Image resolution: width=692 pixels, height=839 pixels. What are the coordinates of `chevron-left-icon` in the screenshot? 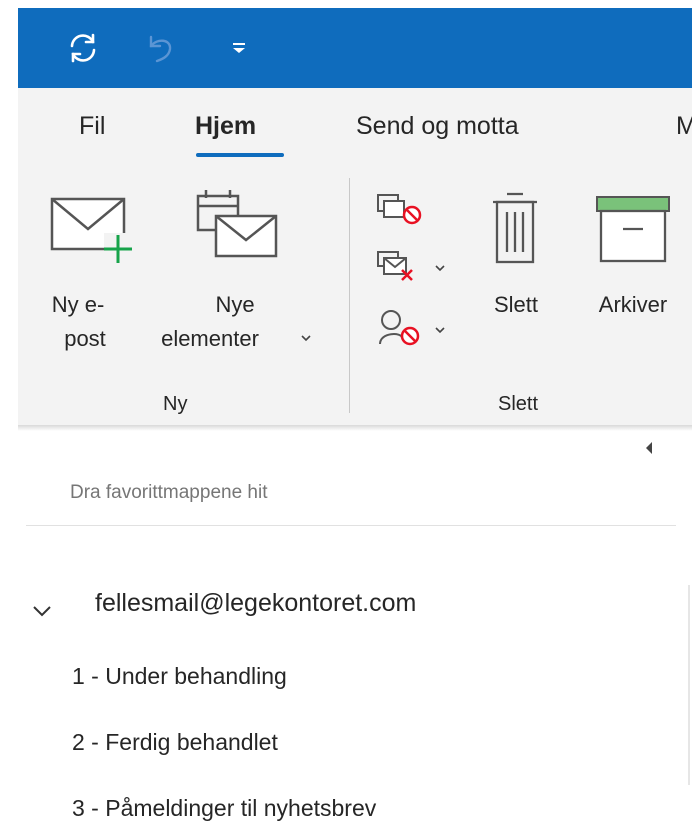 It's located at (649, 448).